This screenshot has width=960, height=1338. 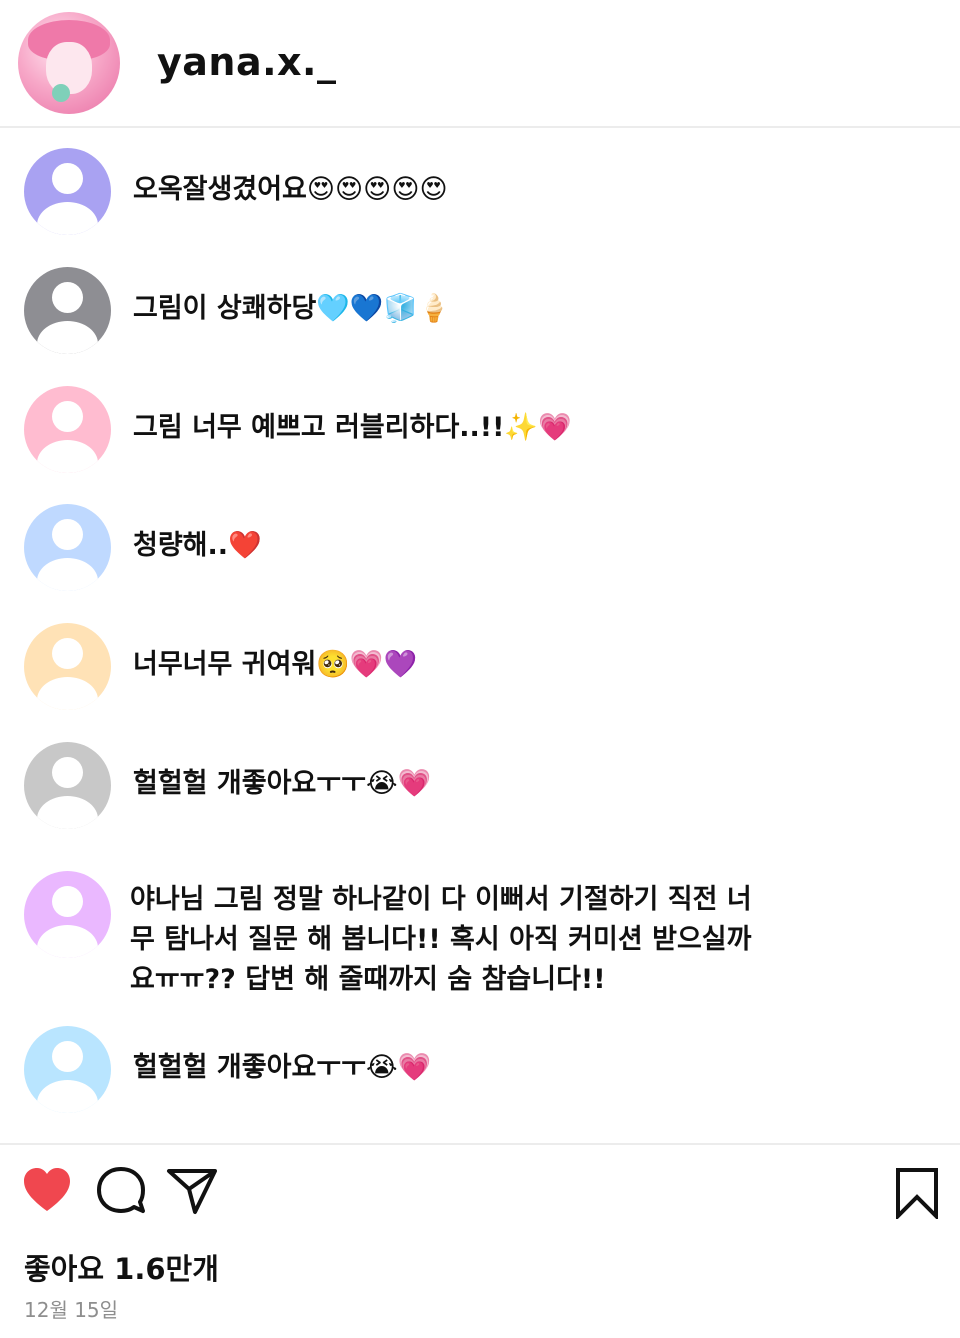 I want to click on like-count: 좋아요 1.6만개, so click(x=121, y=1267).